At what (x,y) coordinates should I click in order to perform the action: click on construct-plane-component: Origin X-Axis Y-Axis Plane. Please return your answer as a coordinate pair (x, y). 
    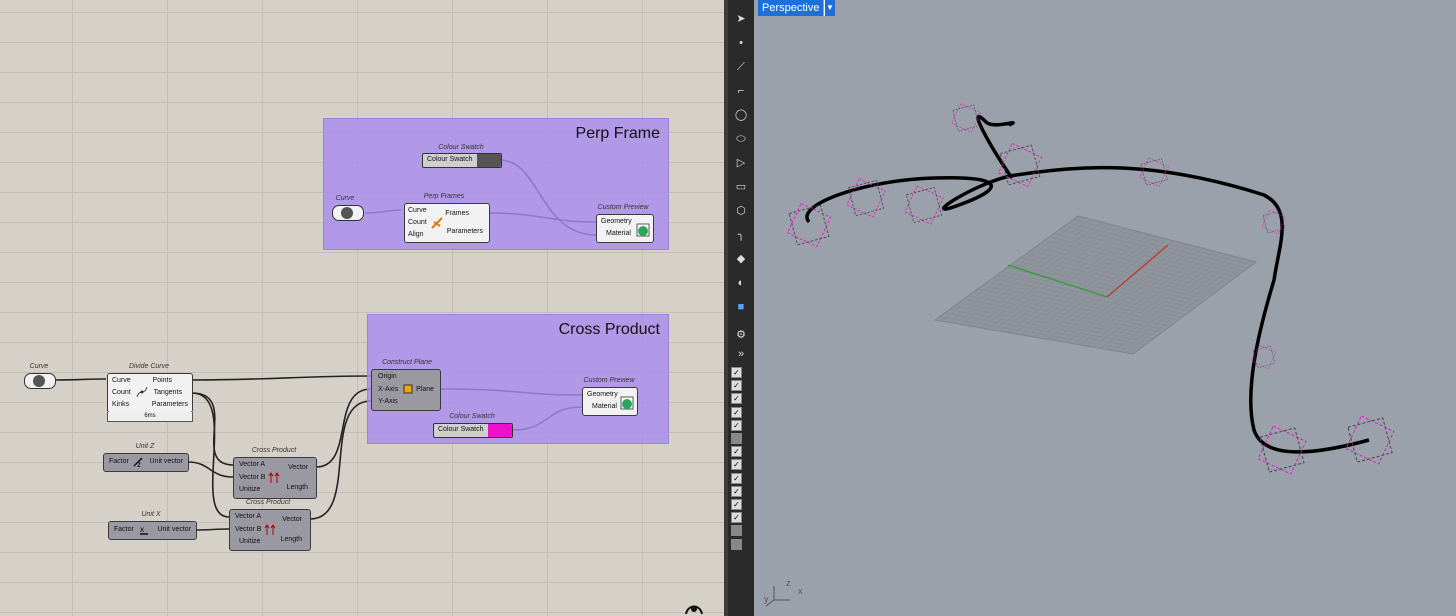
    Looking at the image, I should click on (406, 390).